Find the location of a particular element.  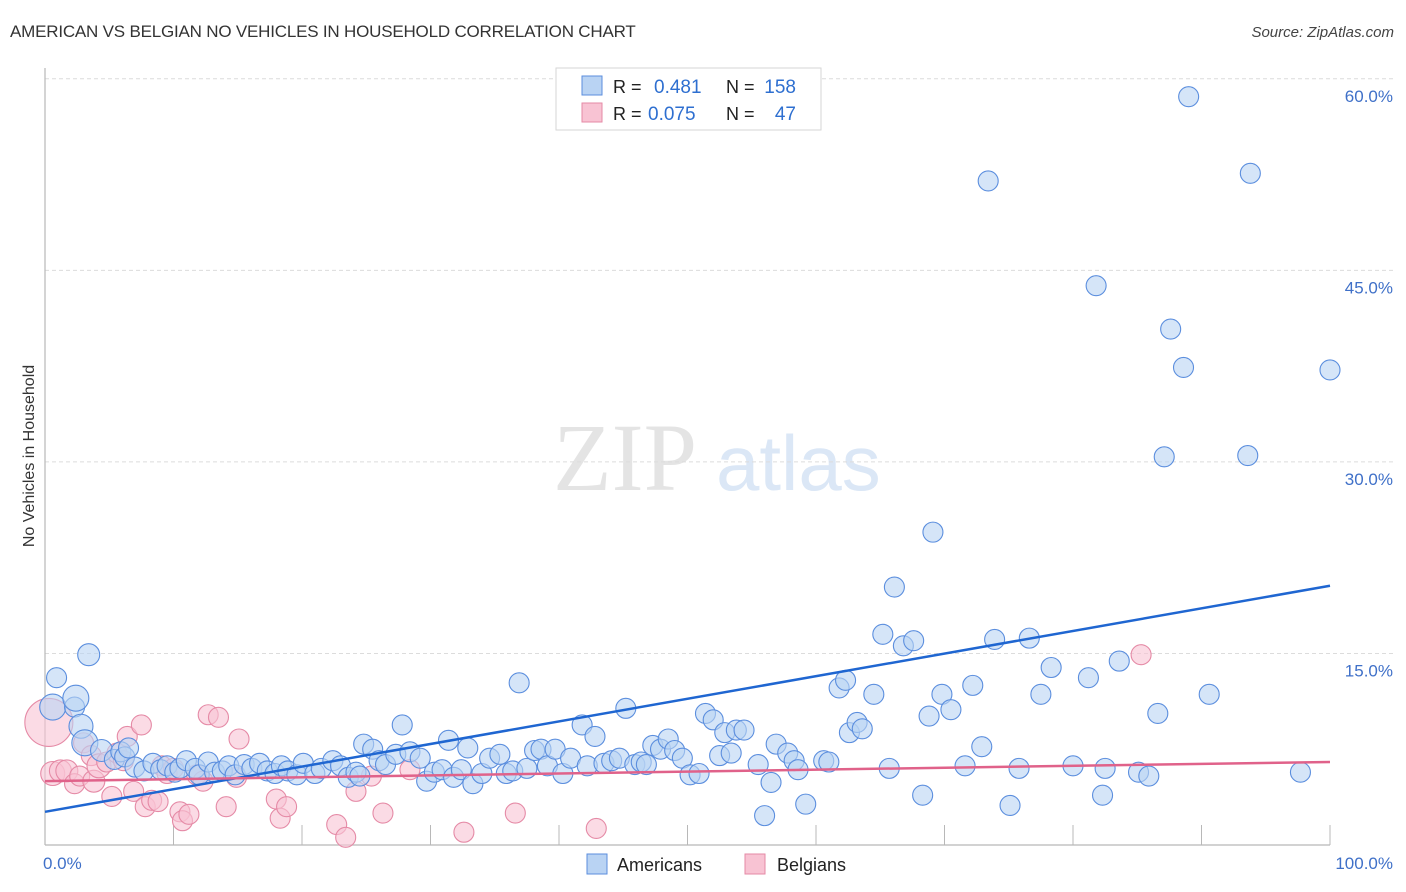

legend-n-value-belgians: 47 is located at coordinates (785, 114).